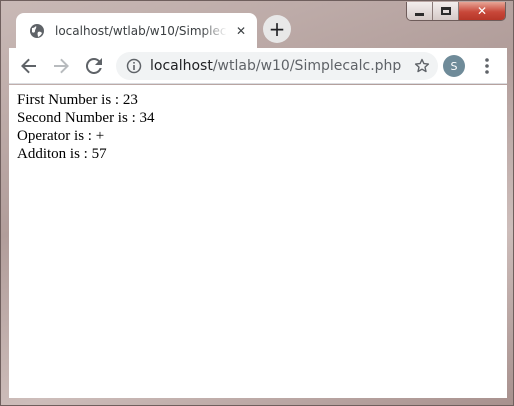  Describe the element at coordinates (134, 66) in the screenshot. I see `info-icon` at that location.